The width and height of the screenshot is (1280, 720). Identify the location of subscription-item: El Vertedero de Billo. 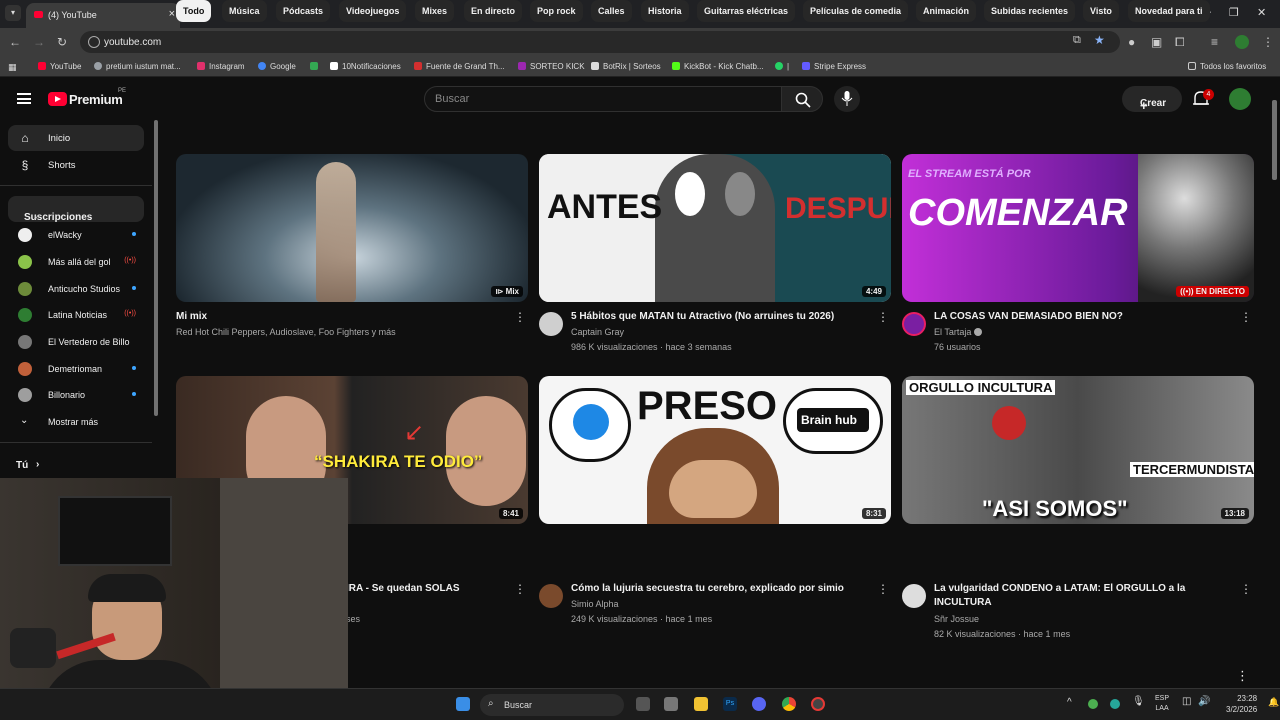
(76, 342).